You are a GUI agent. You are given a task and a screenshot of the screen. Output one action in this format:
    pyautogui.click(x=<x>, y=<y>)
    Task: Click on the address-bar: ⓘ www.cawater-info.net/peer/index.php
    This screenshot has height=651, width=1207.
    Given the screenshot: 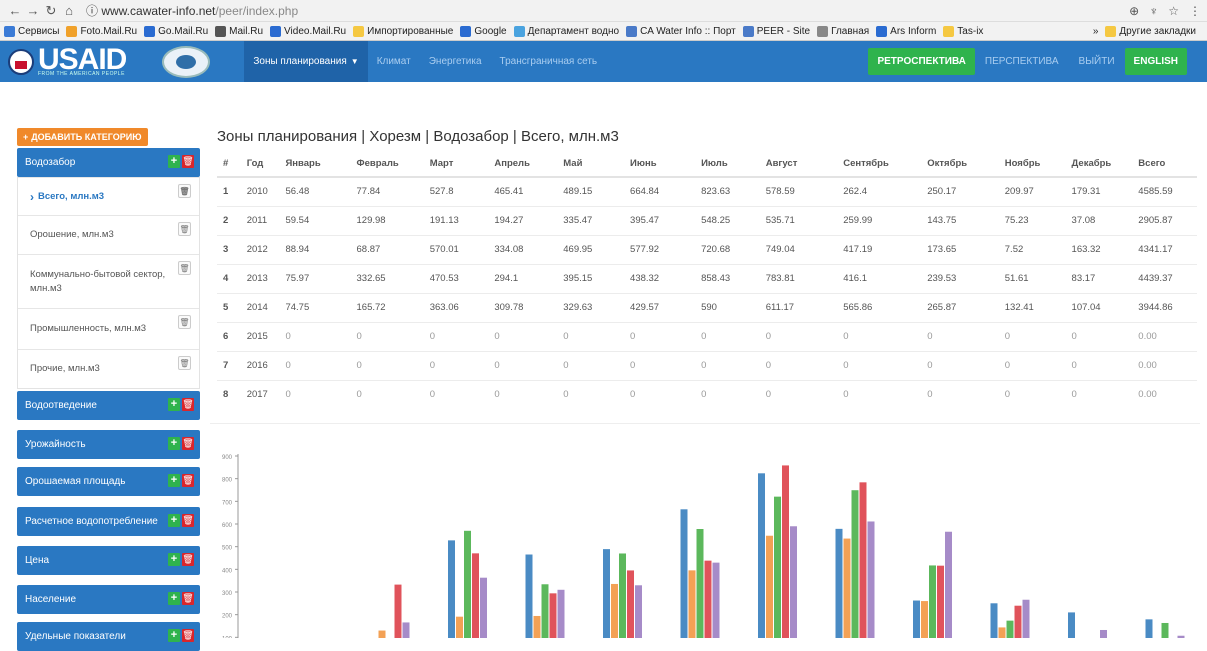 What is the action you would take?
    pyautogui.click(x=607, y=10)
    